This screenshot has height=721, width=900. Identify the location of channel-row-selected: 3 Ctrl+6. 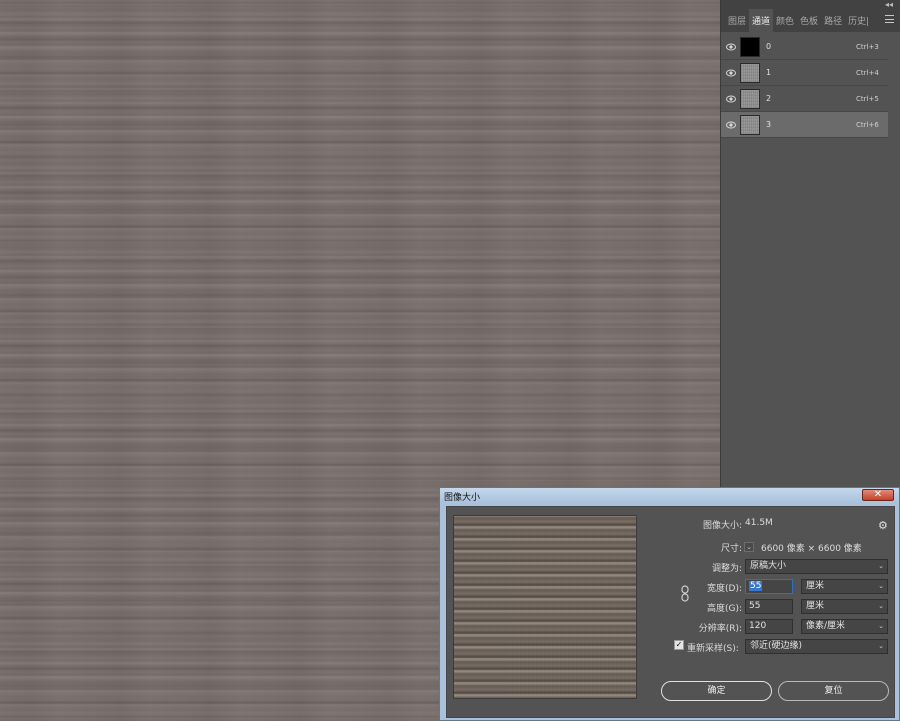
(804, 125).